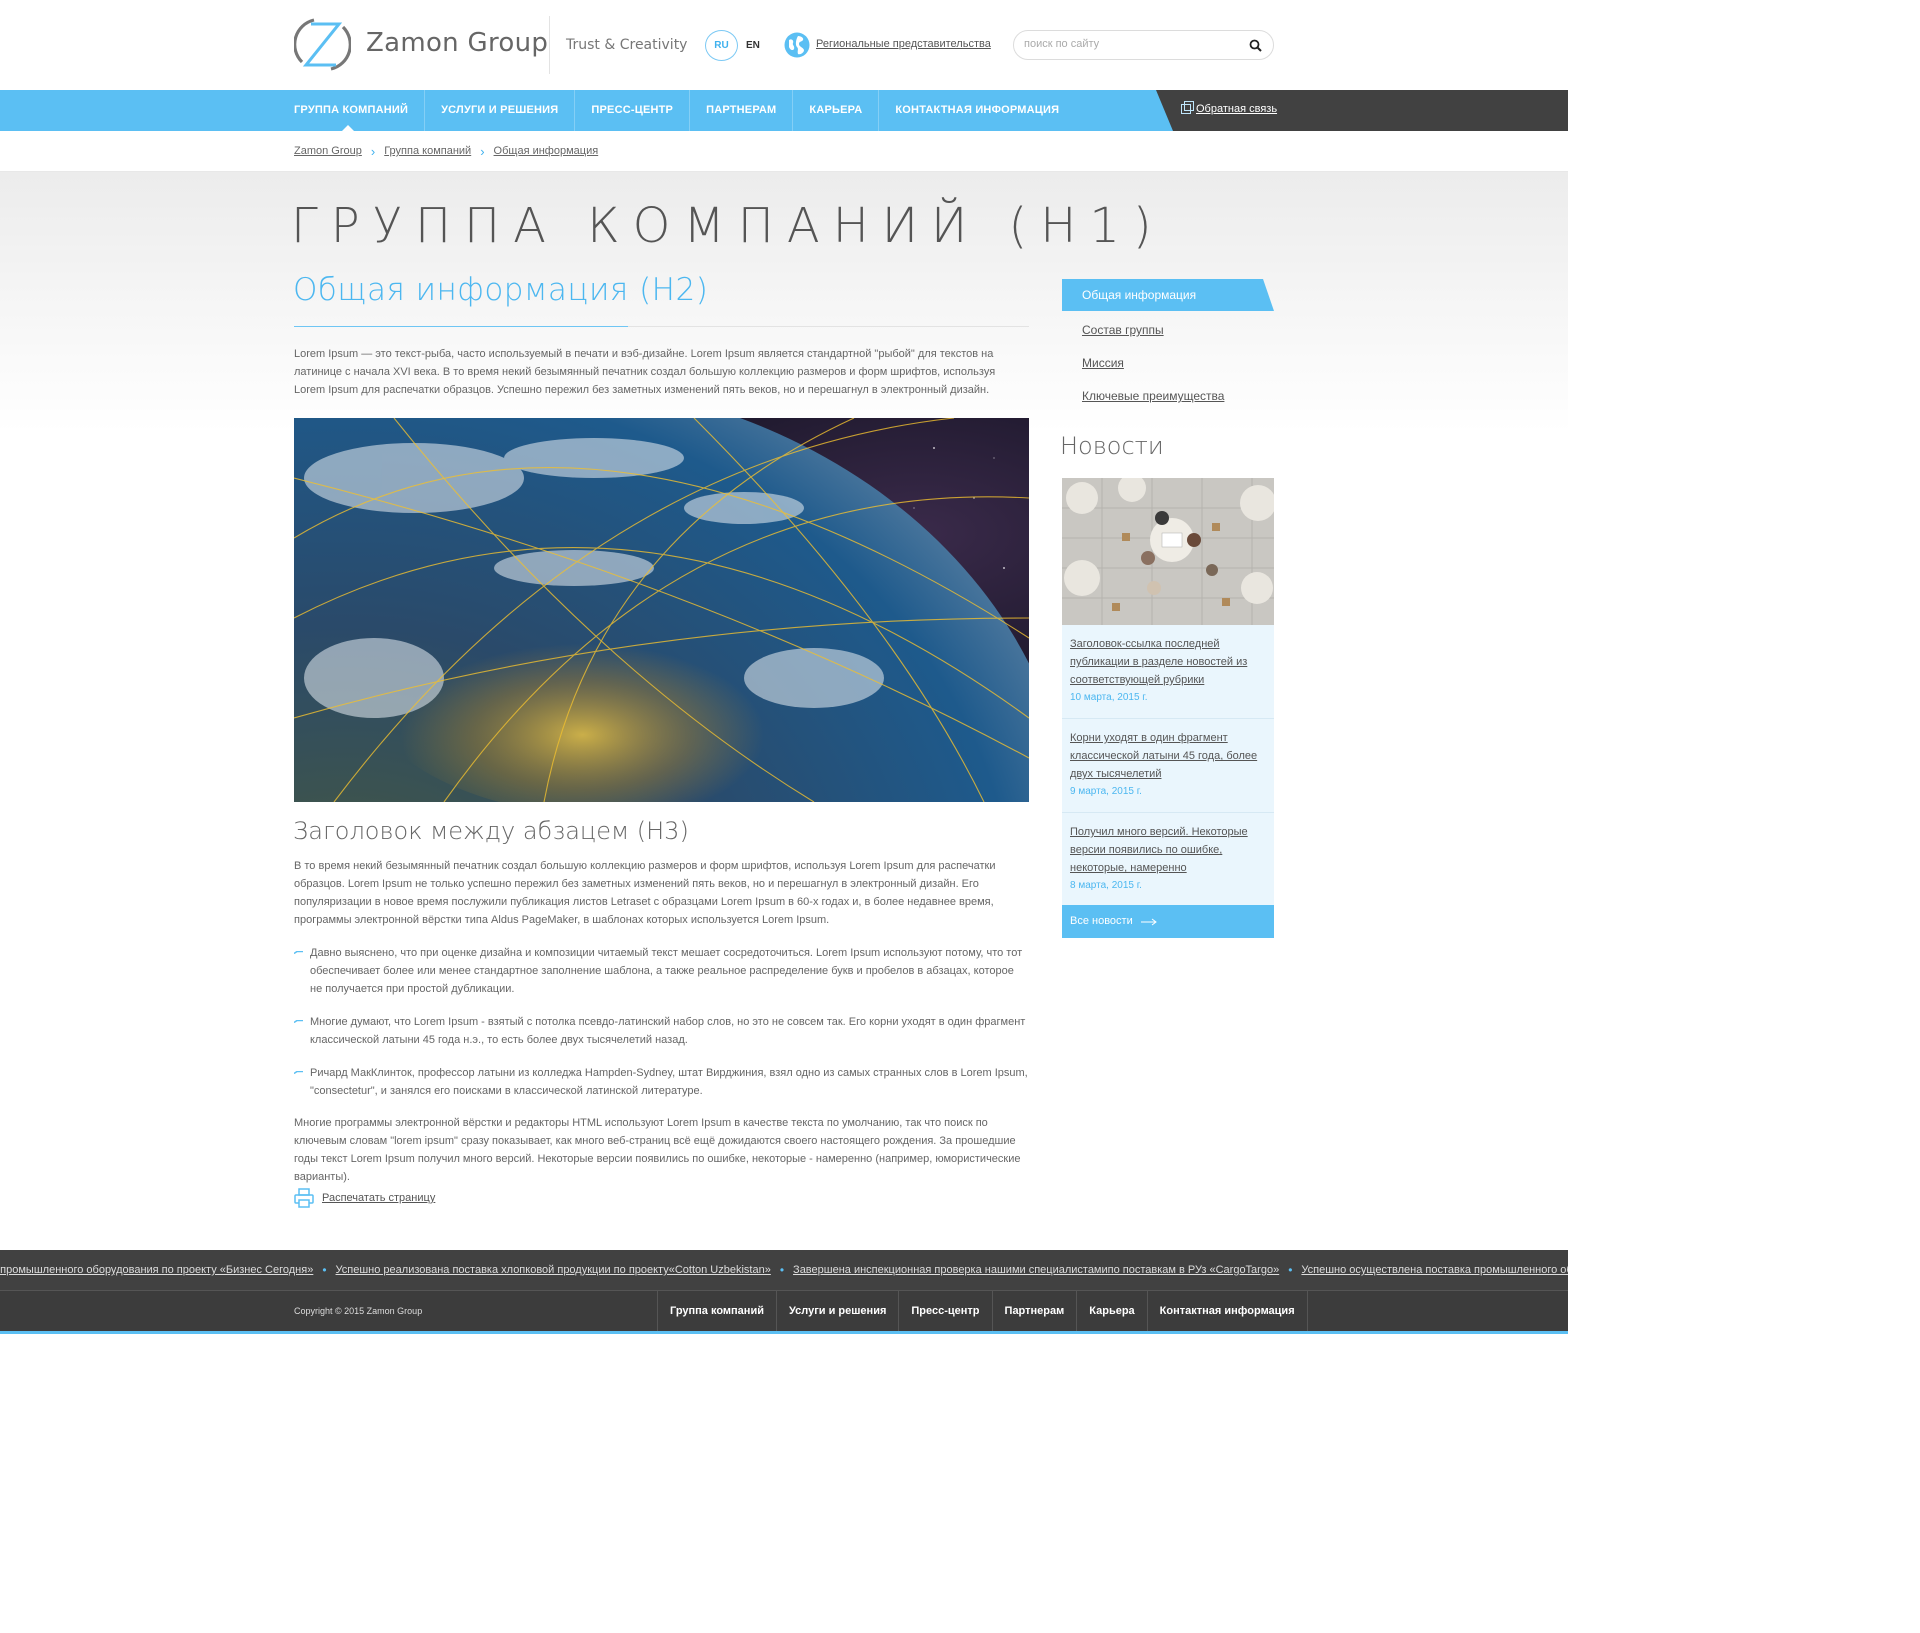  Describe the element at coordinates (322, 44) in the screenshot. I see `logo-icon` at that location.